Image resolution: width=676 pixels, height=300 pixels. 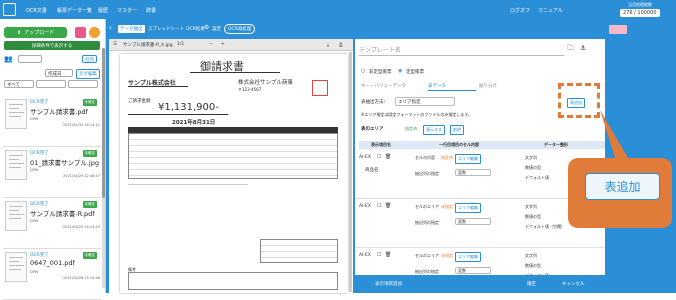 I want to click on pink-button, so click(x=618, y=29).